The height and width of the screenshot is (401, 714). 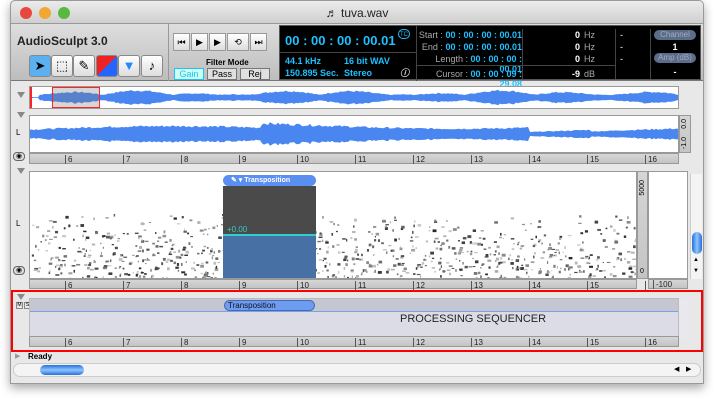 I want to click on panel-row: End : 00 : 00 : 00 : 00.01, so click(x=470, y=47).